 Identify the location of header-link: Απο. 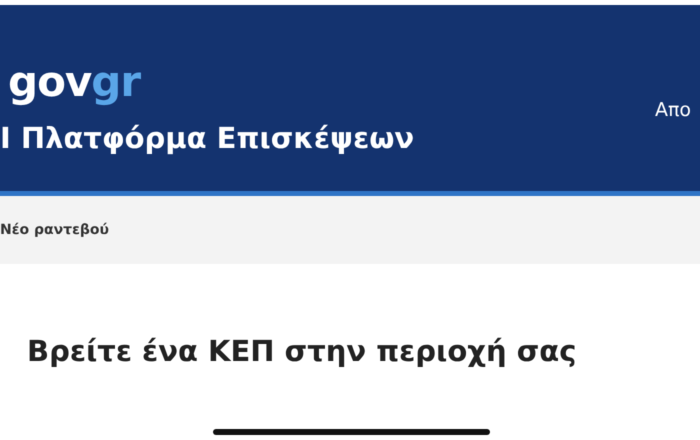
(677, 98).